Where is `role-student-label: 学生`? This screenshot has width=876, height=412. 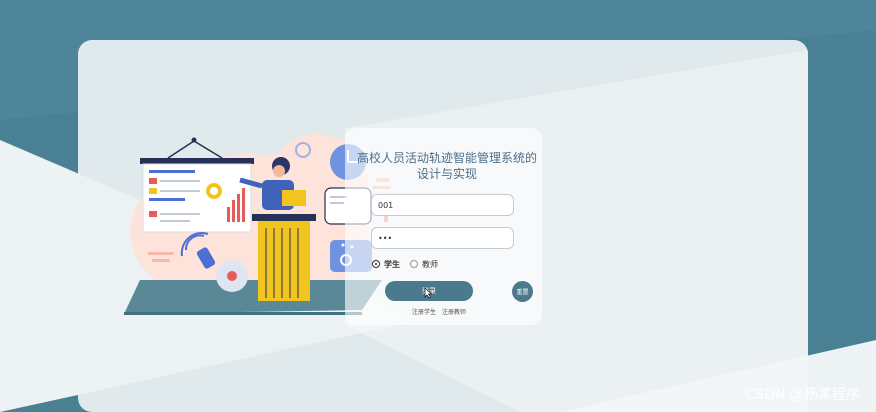 role-student-label: 学生 is located at coordinates (392, 264).